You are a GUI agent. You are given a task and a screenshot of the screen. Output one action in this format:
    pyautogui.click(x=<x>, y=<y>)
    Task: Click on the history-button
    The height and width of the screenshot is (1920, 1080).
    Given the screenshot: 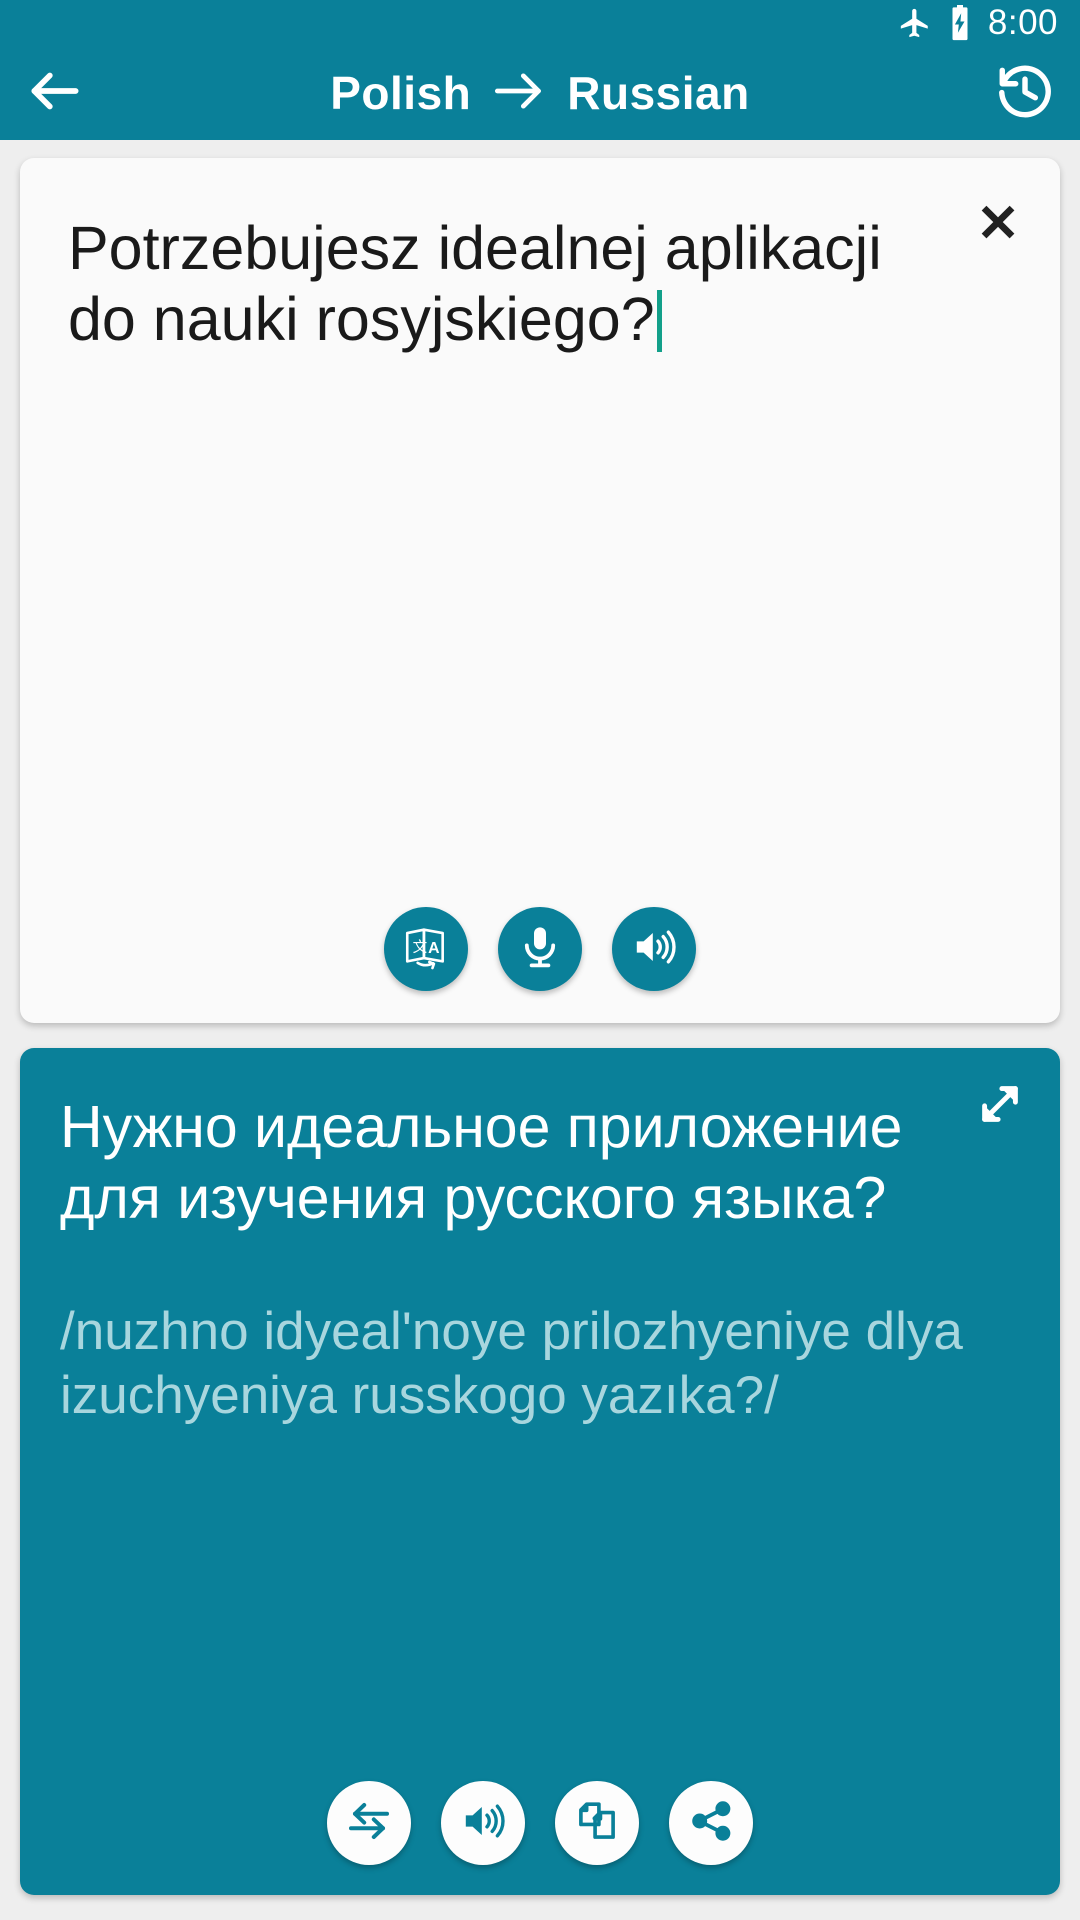 What is the action you would take?
    pyautogui.click(x=1025, y=93)
    